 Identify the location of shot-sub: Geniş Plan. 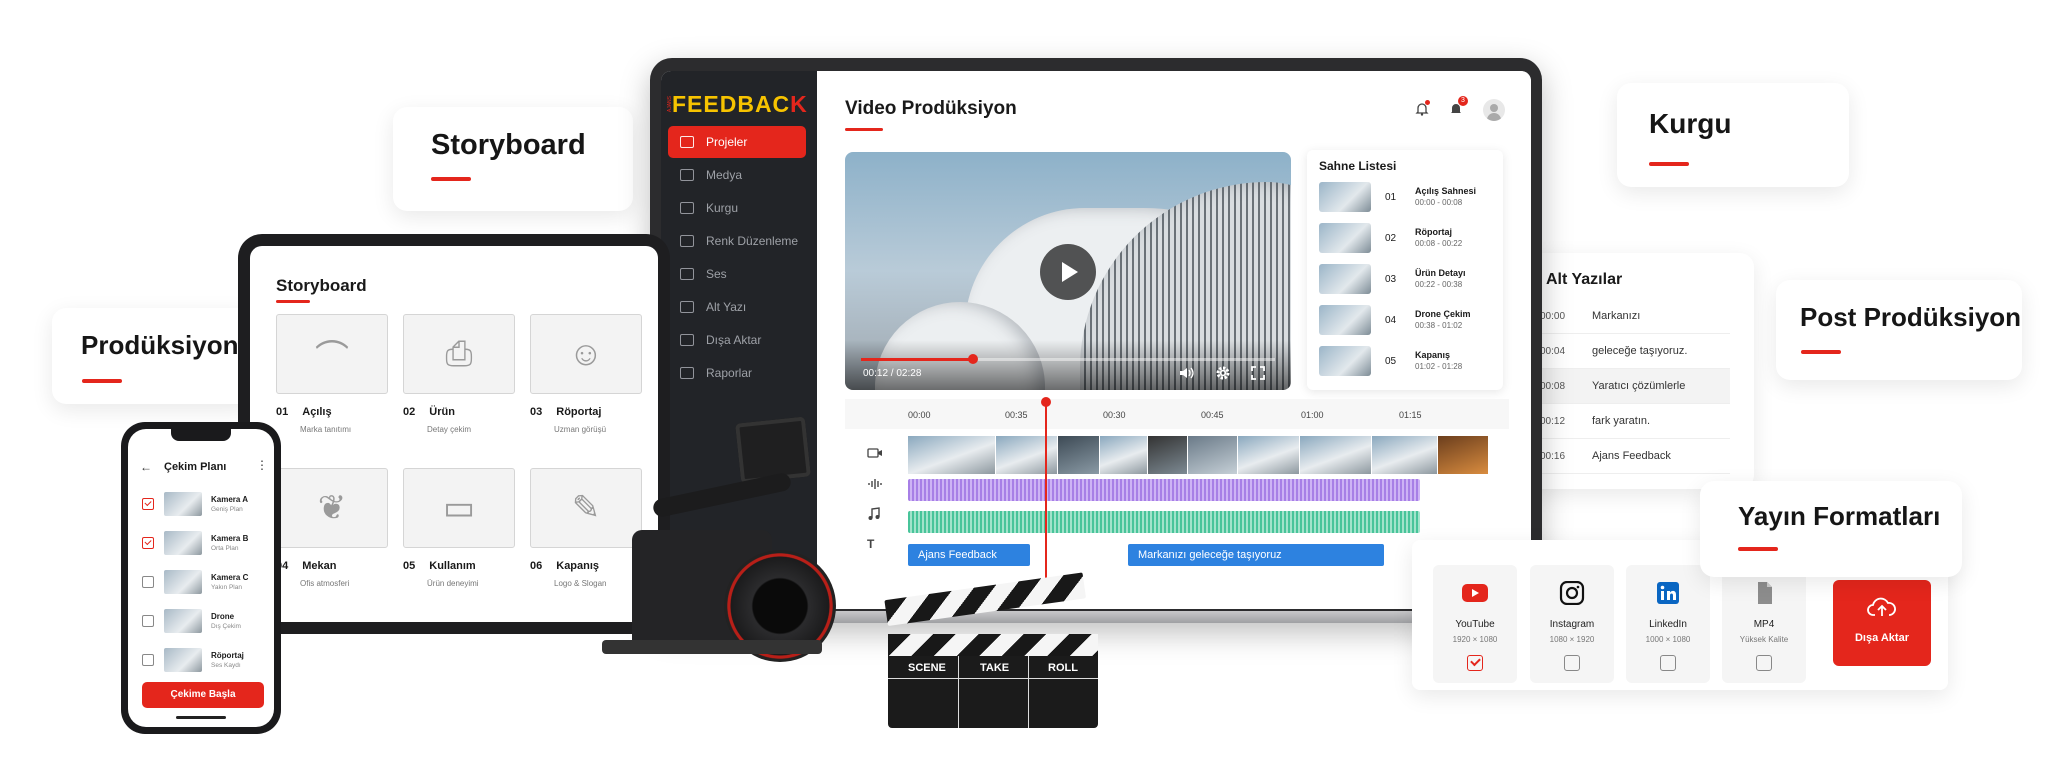
(227, 509).